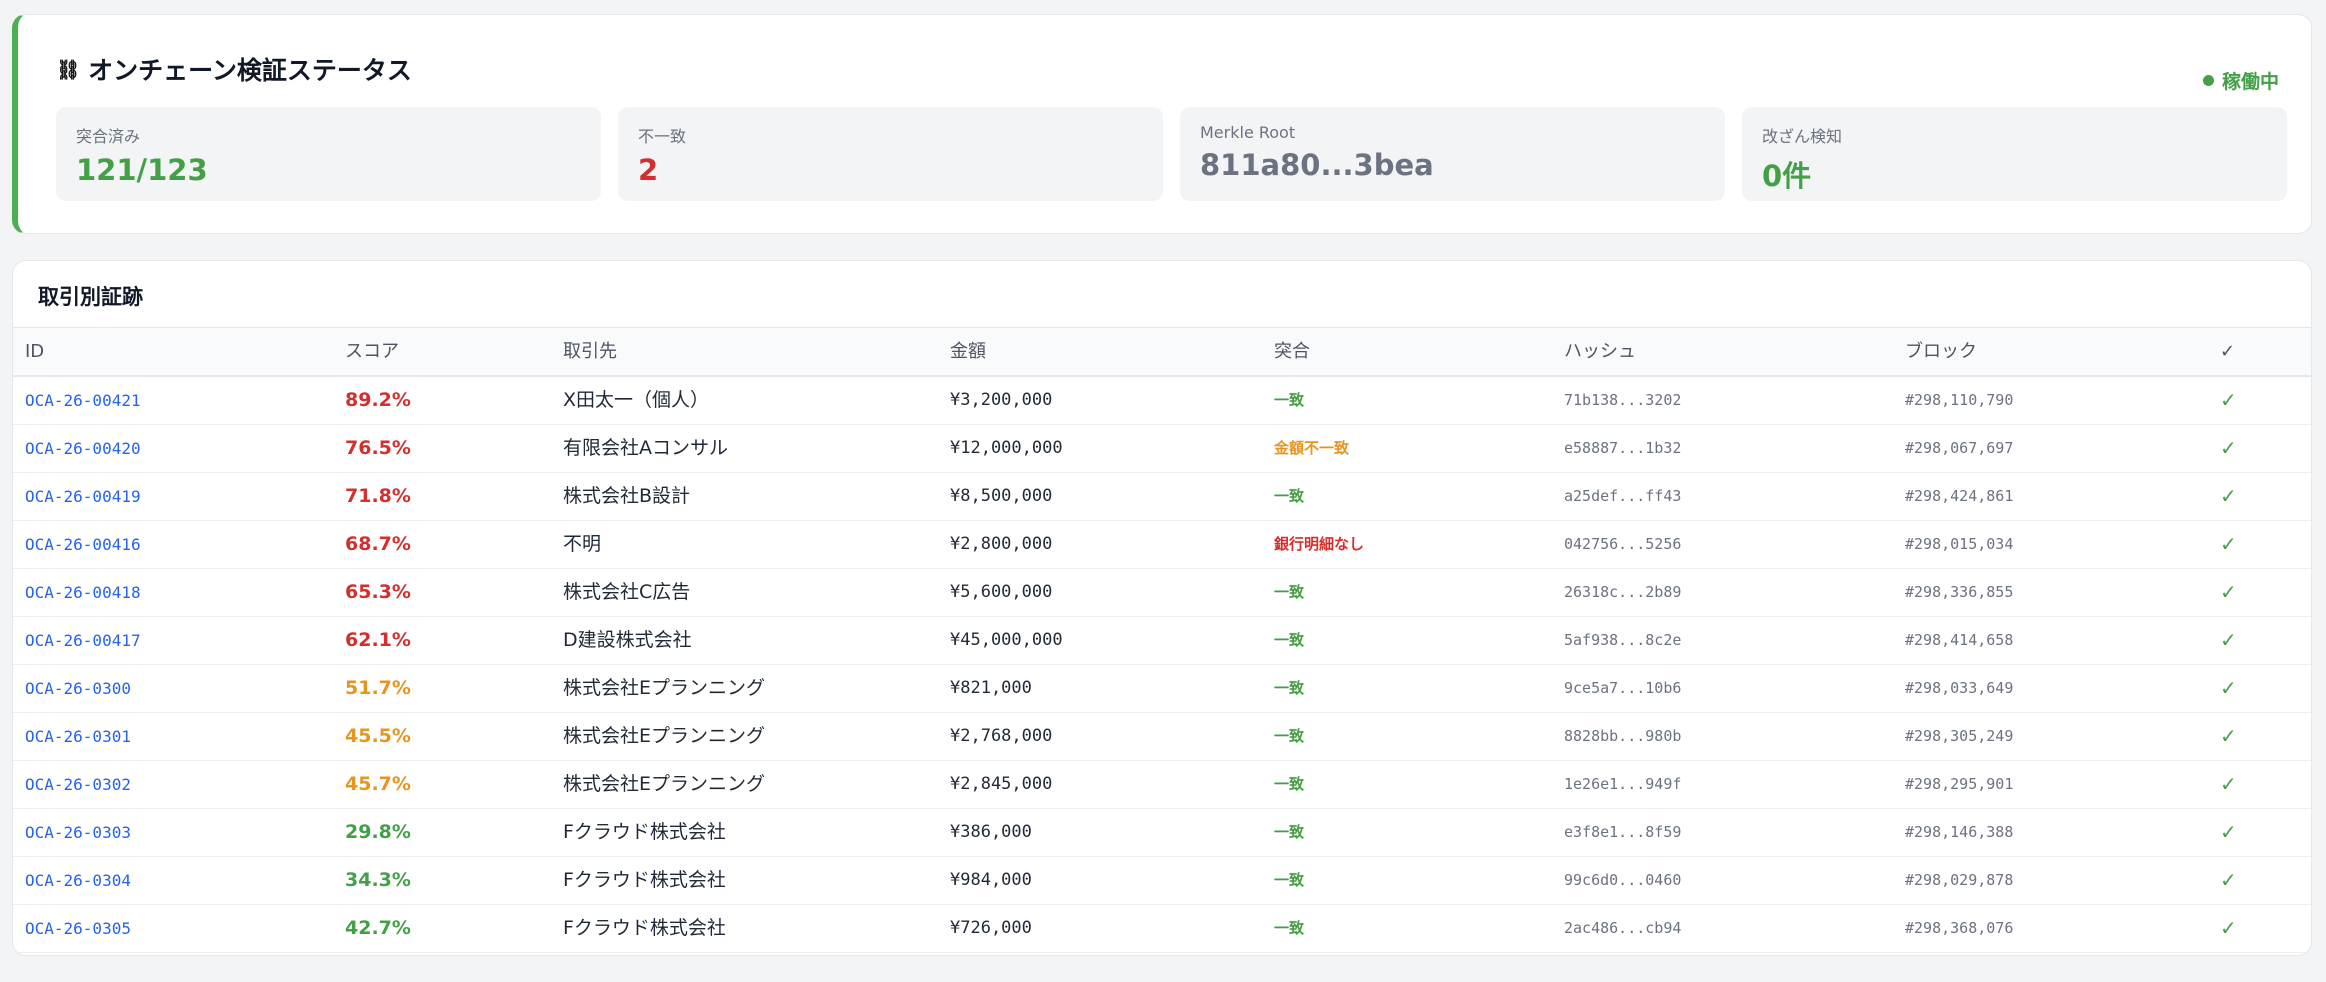  What do you see at coordinates (1959, 784) in the screenshot?
I see `block-number: #298,295,901` at bounding box center [1959, 784].